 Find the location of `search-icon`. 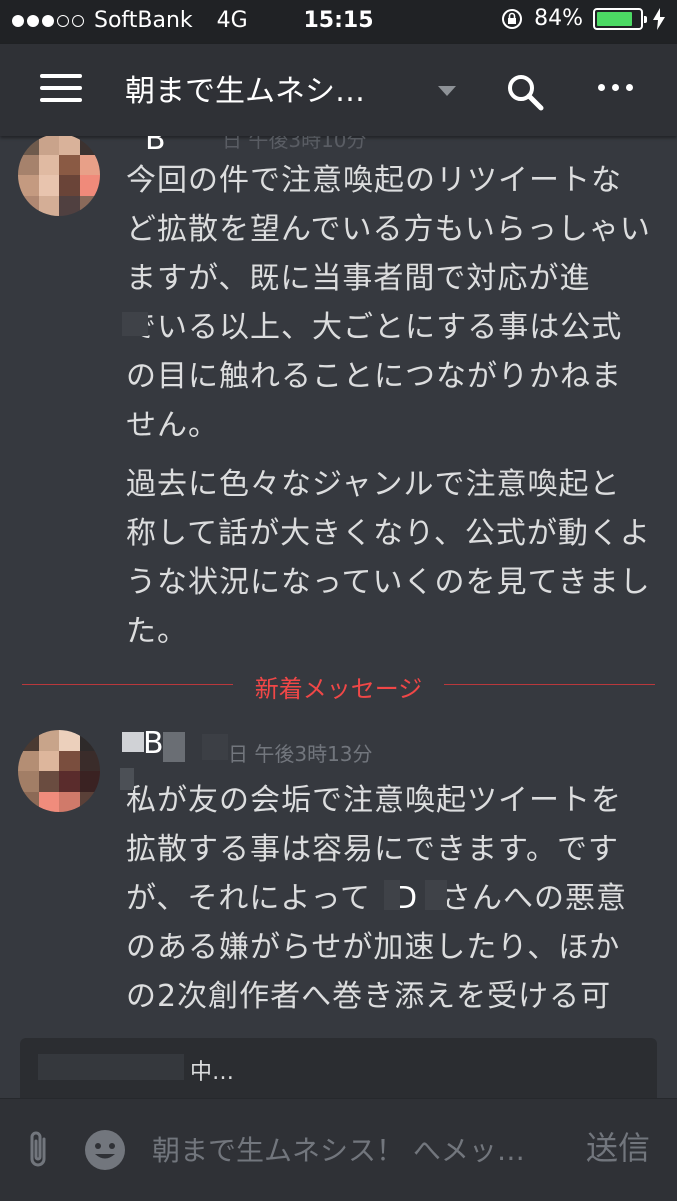

search-icon is located at coordinates (525, 92).